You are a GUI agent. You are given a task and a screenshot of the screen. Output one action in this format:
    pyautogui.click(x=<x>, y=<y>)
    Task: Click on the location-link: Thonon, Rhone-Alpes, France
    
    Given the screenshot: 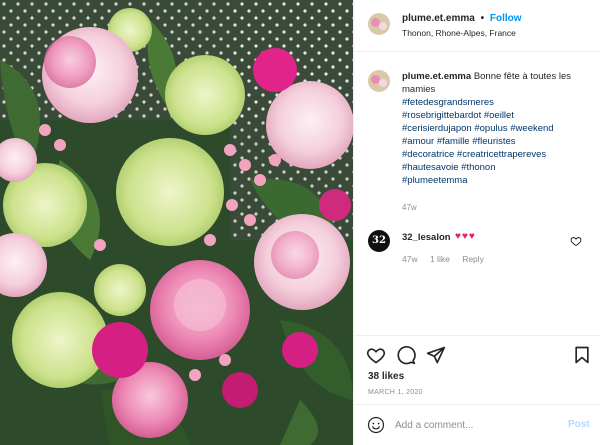 What is the action you would take?
    pyautogui.click(x=459, y=33)
    